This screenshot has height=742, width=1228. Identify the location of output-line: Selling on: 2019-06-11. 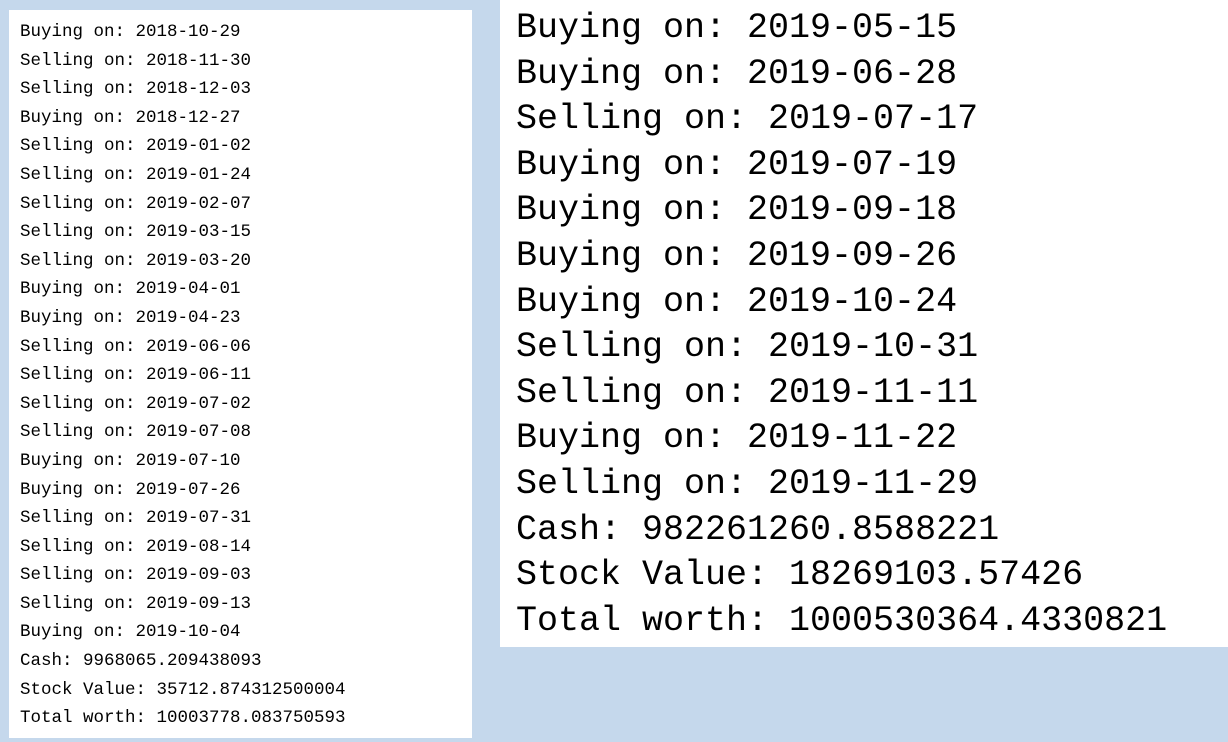
(136, 375).